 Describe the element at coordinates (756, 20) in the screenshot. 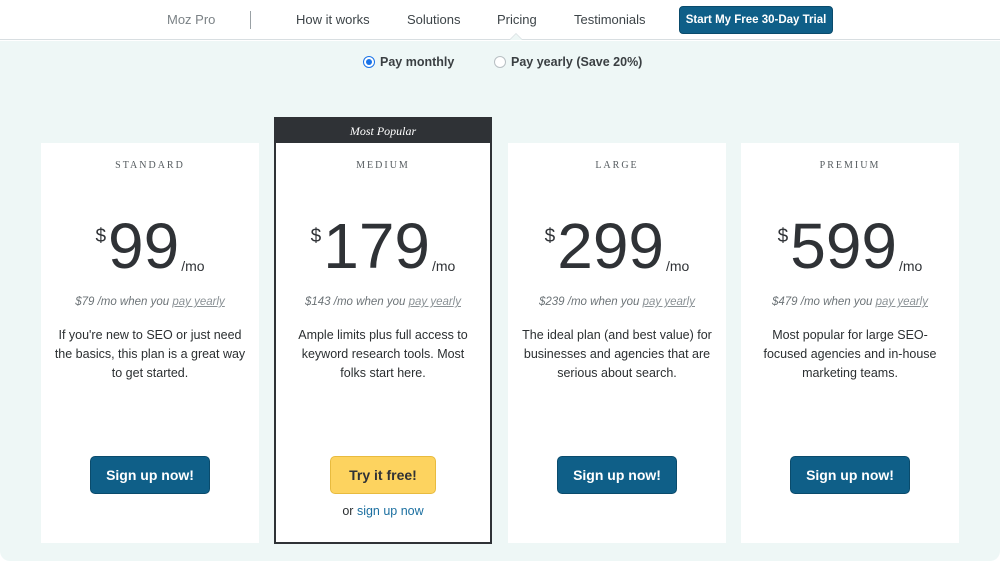

I see `start-free-trial-button: Start My Free 30-Day Trial` at that location.